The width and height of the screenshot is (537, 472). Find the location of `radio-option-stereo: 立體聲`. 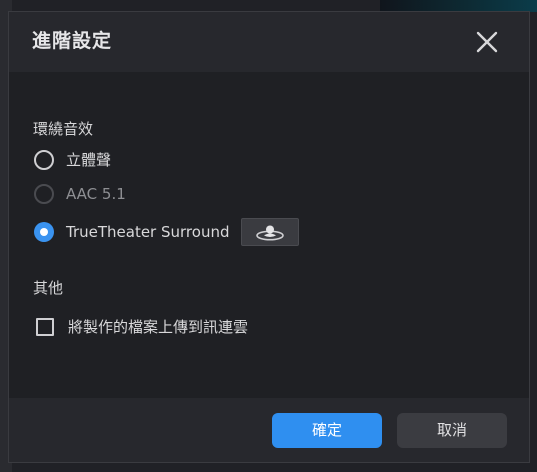

radio-option-stereo: 立體聲 is located at coordinates (72, 160).